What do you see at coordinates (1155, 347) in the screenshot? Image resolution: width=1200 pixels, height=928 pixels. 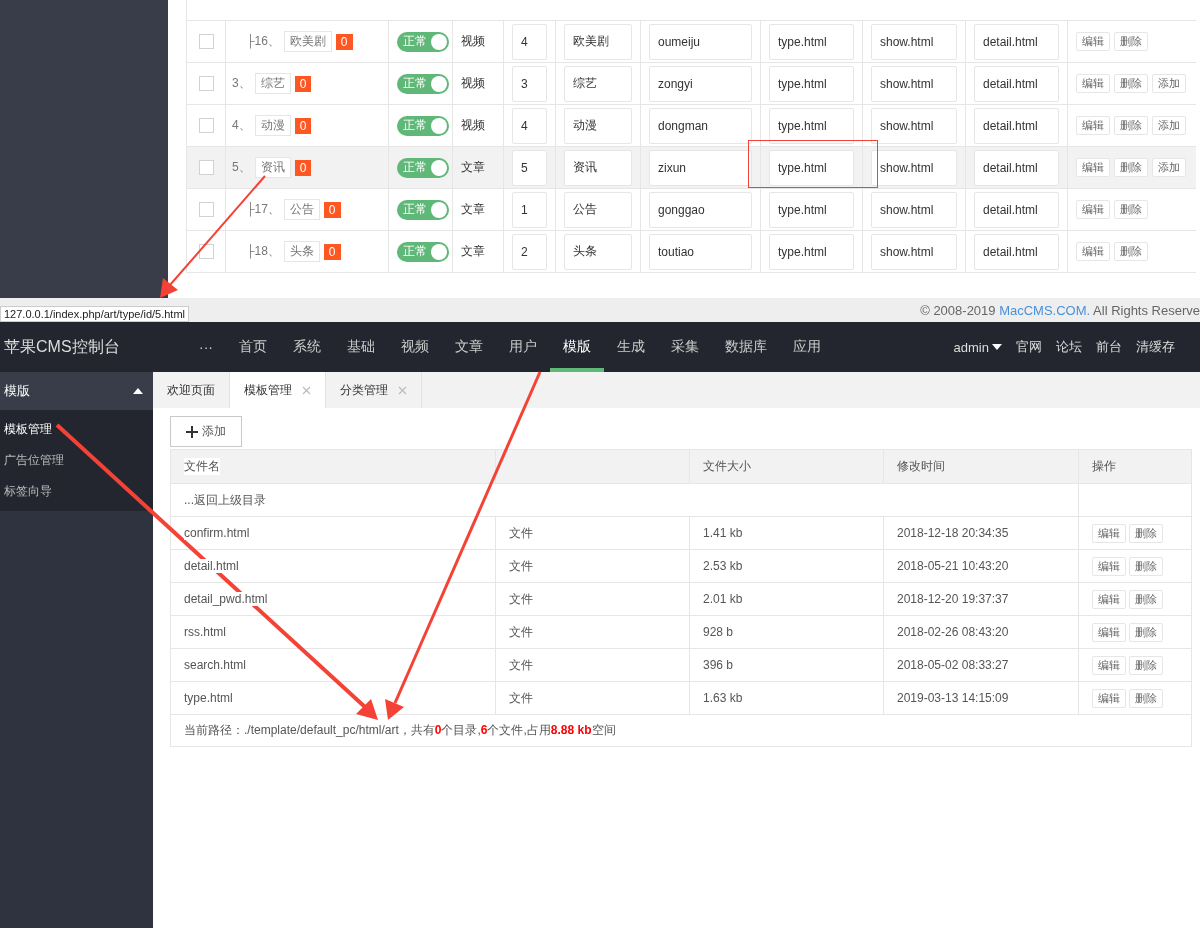 I see `header-link: 清缓存` at bounding box center [1155, 347].